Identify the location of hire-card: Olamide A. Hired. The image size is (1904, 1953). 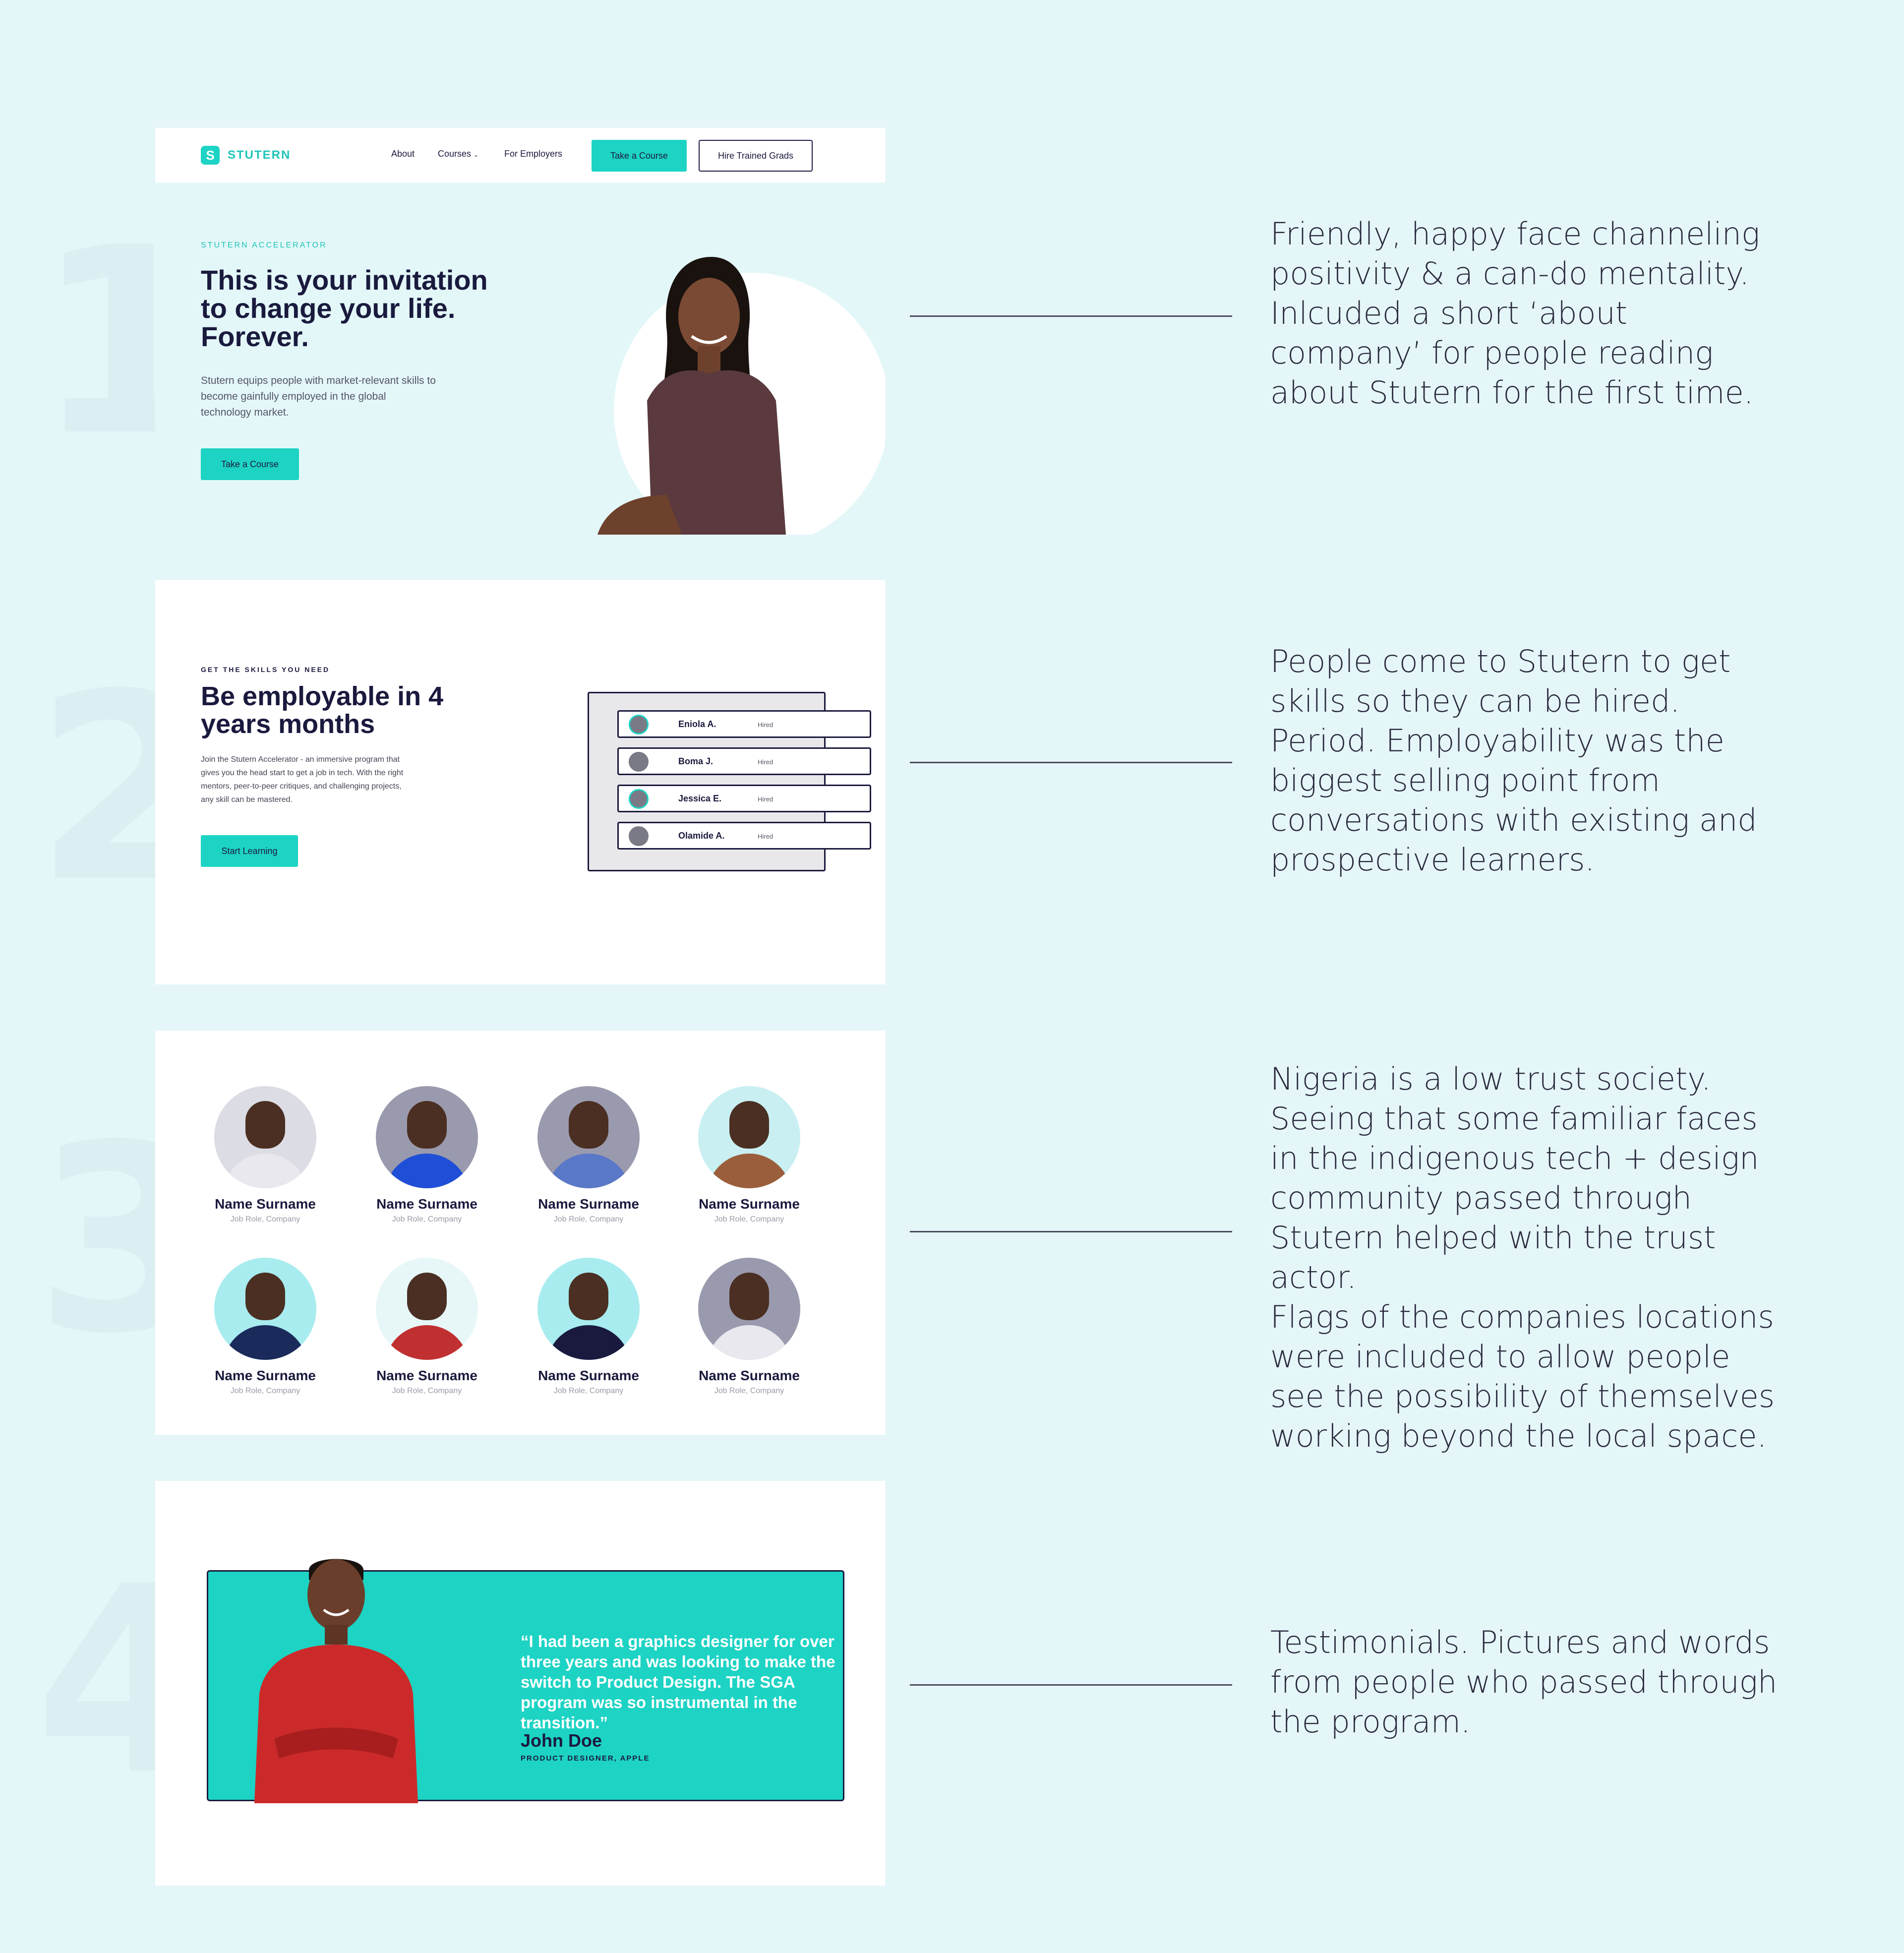
(744, 836).